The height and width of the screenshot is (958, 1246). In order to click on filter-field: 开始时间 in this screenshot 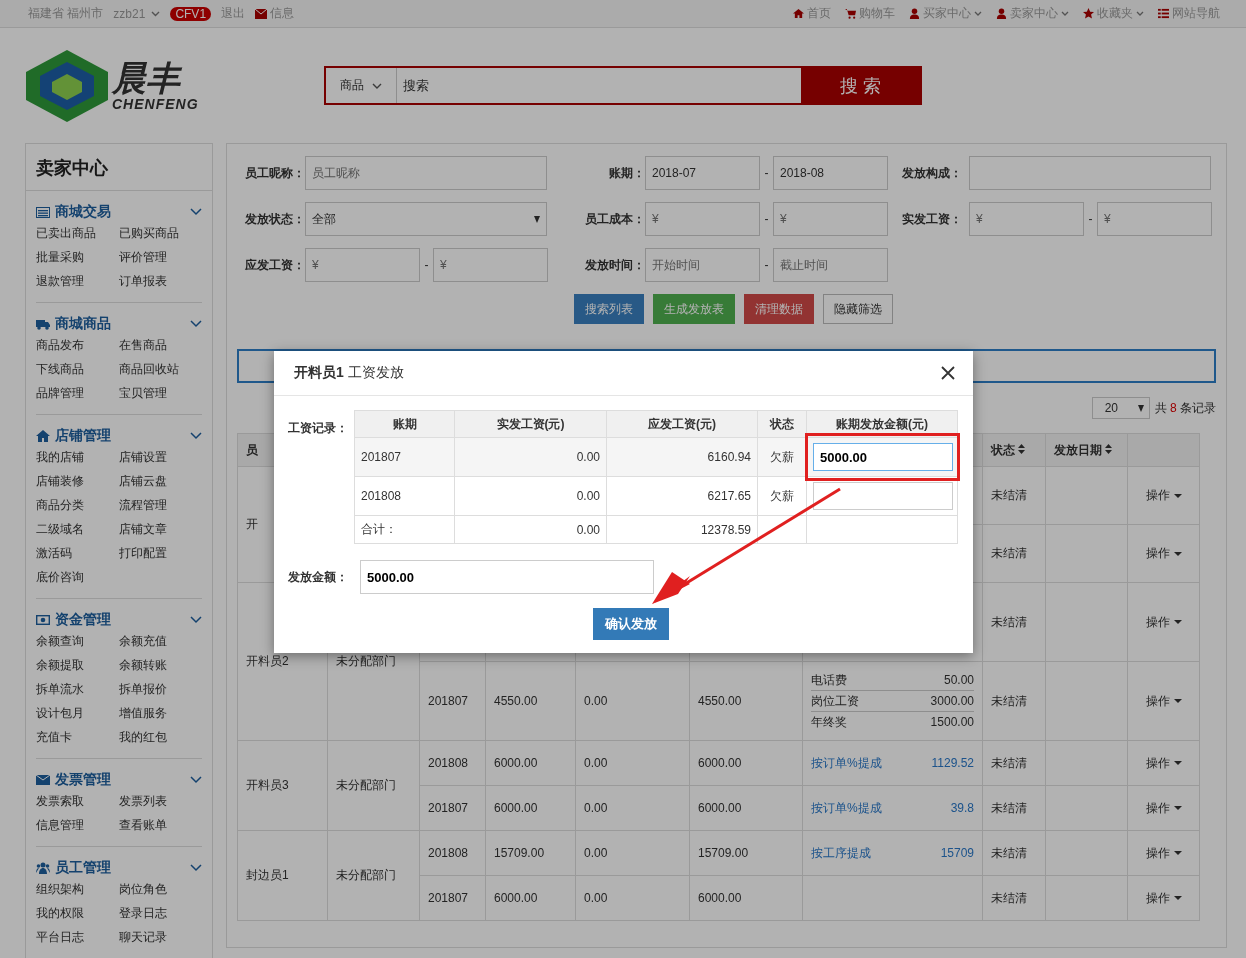, I will do `click(702, 265)`.